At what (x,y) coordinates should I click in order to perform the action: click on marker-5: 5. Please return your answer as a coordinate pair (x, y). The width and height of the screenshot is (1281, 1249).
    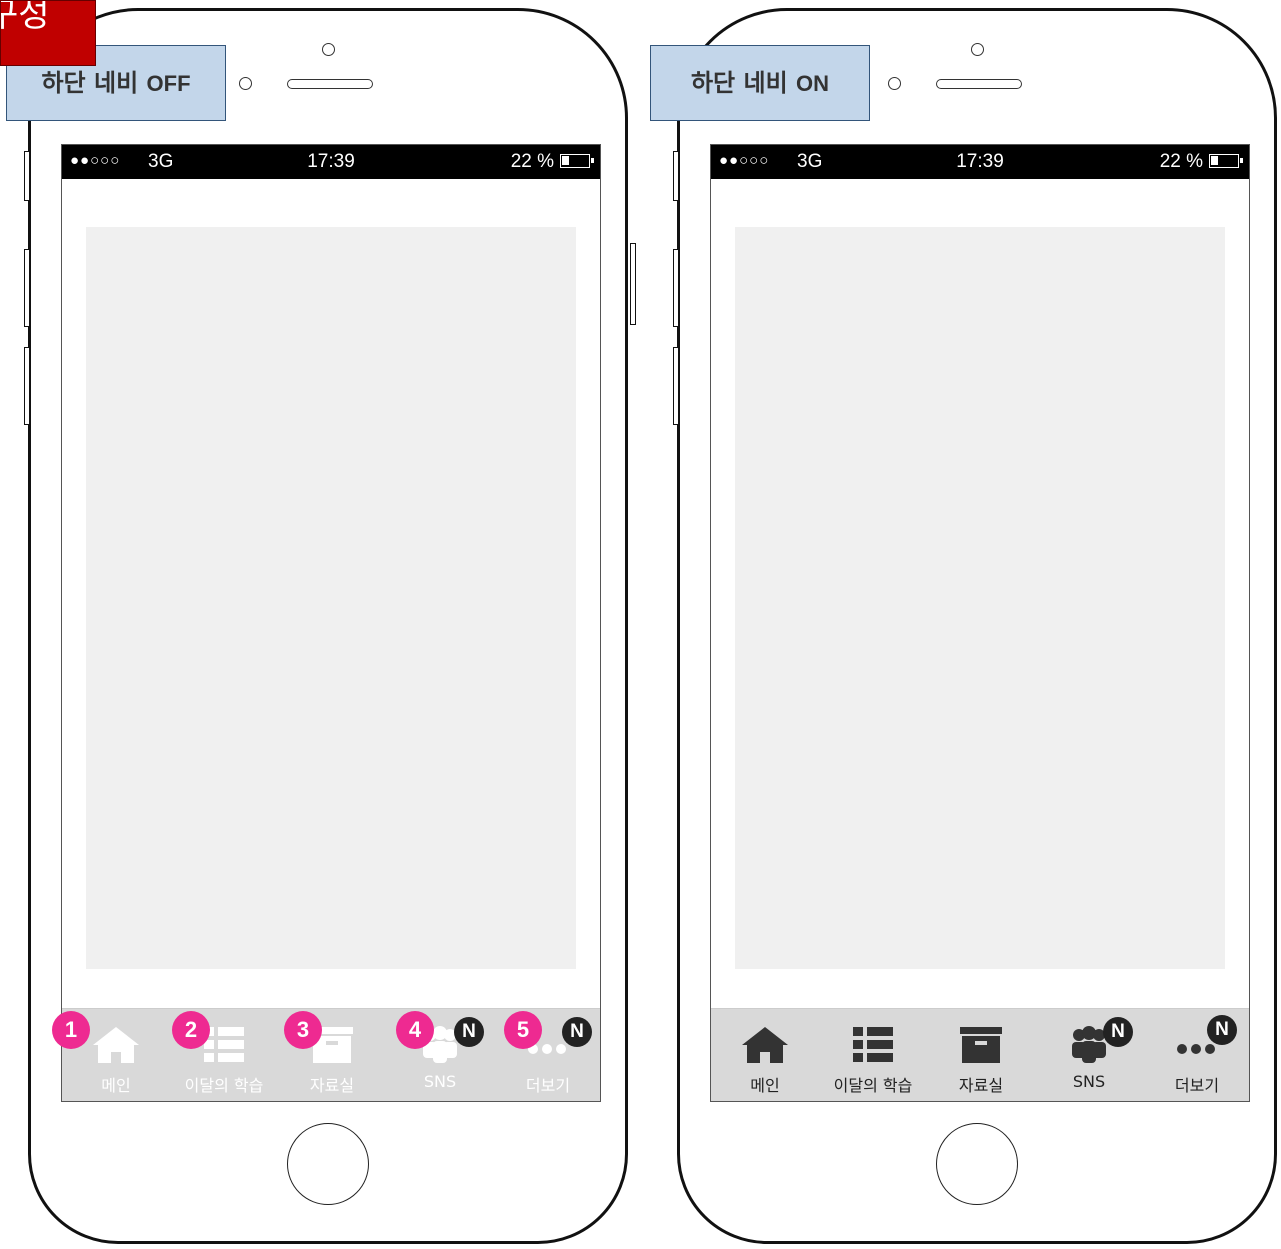
    Looking at the image, I should click on (523, 1030).